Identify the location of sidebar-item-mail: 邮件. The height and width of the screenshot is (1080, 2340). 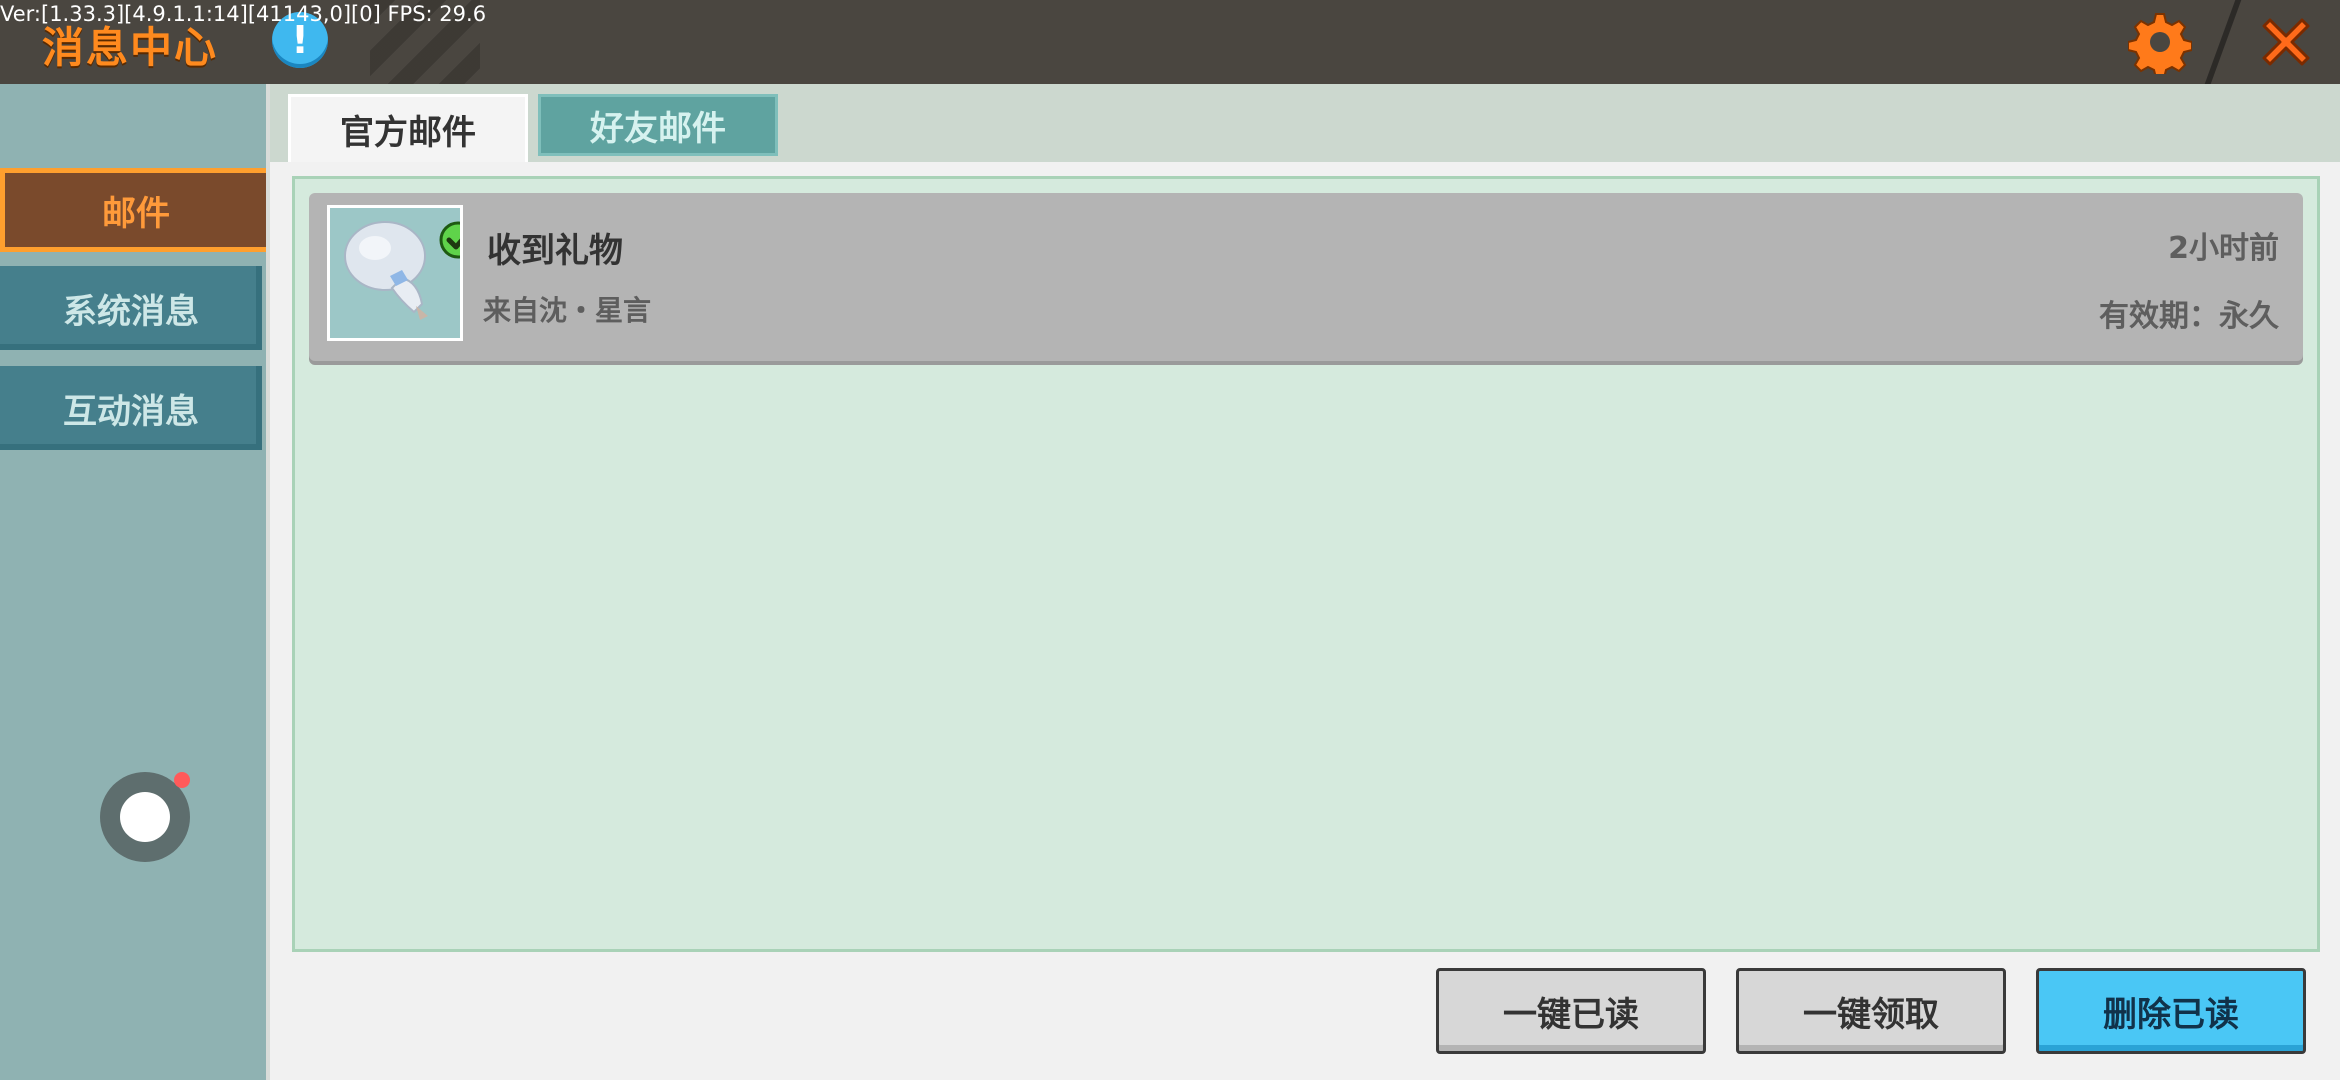
(136, 210).